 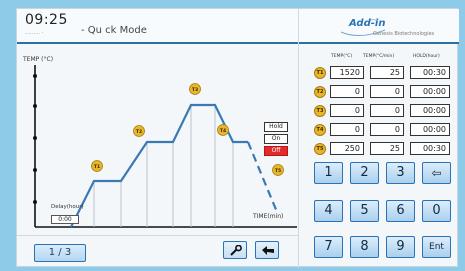 What do you see at coordinates (430, 110) in the screenshot?
I see `hold-field-t3: 00:00` at bounding box center [430, 110].